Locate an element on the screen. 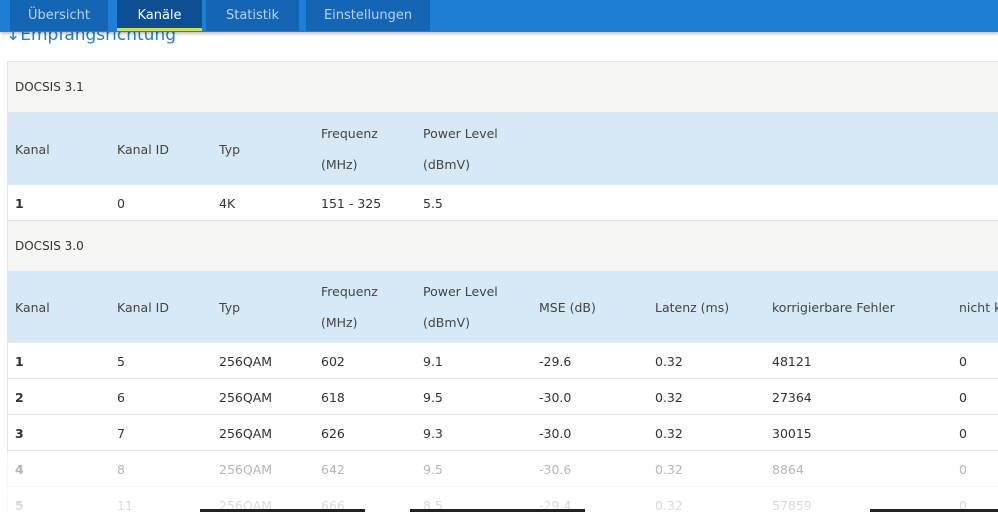 The image size is (998, 512). docsis31-title-text: DOCSIS 3.1 is located at coordinates (49, 87).